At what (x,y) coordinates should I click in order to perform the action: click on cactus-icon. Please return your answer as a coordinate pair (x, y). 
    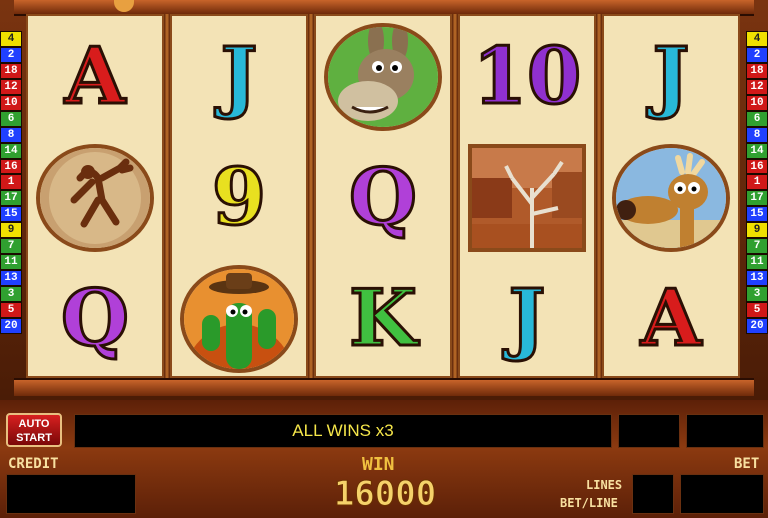
    Looking at the image, I should click on (239, 318).